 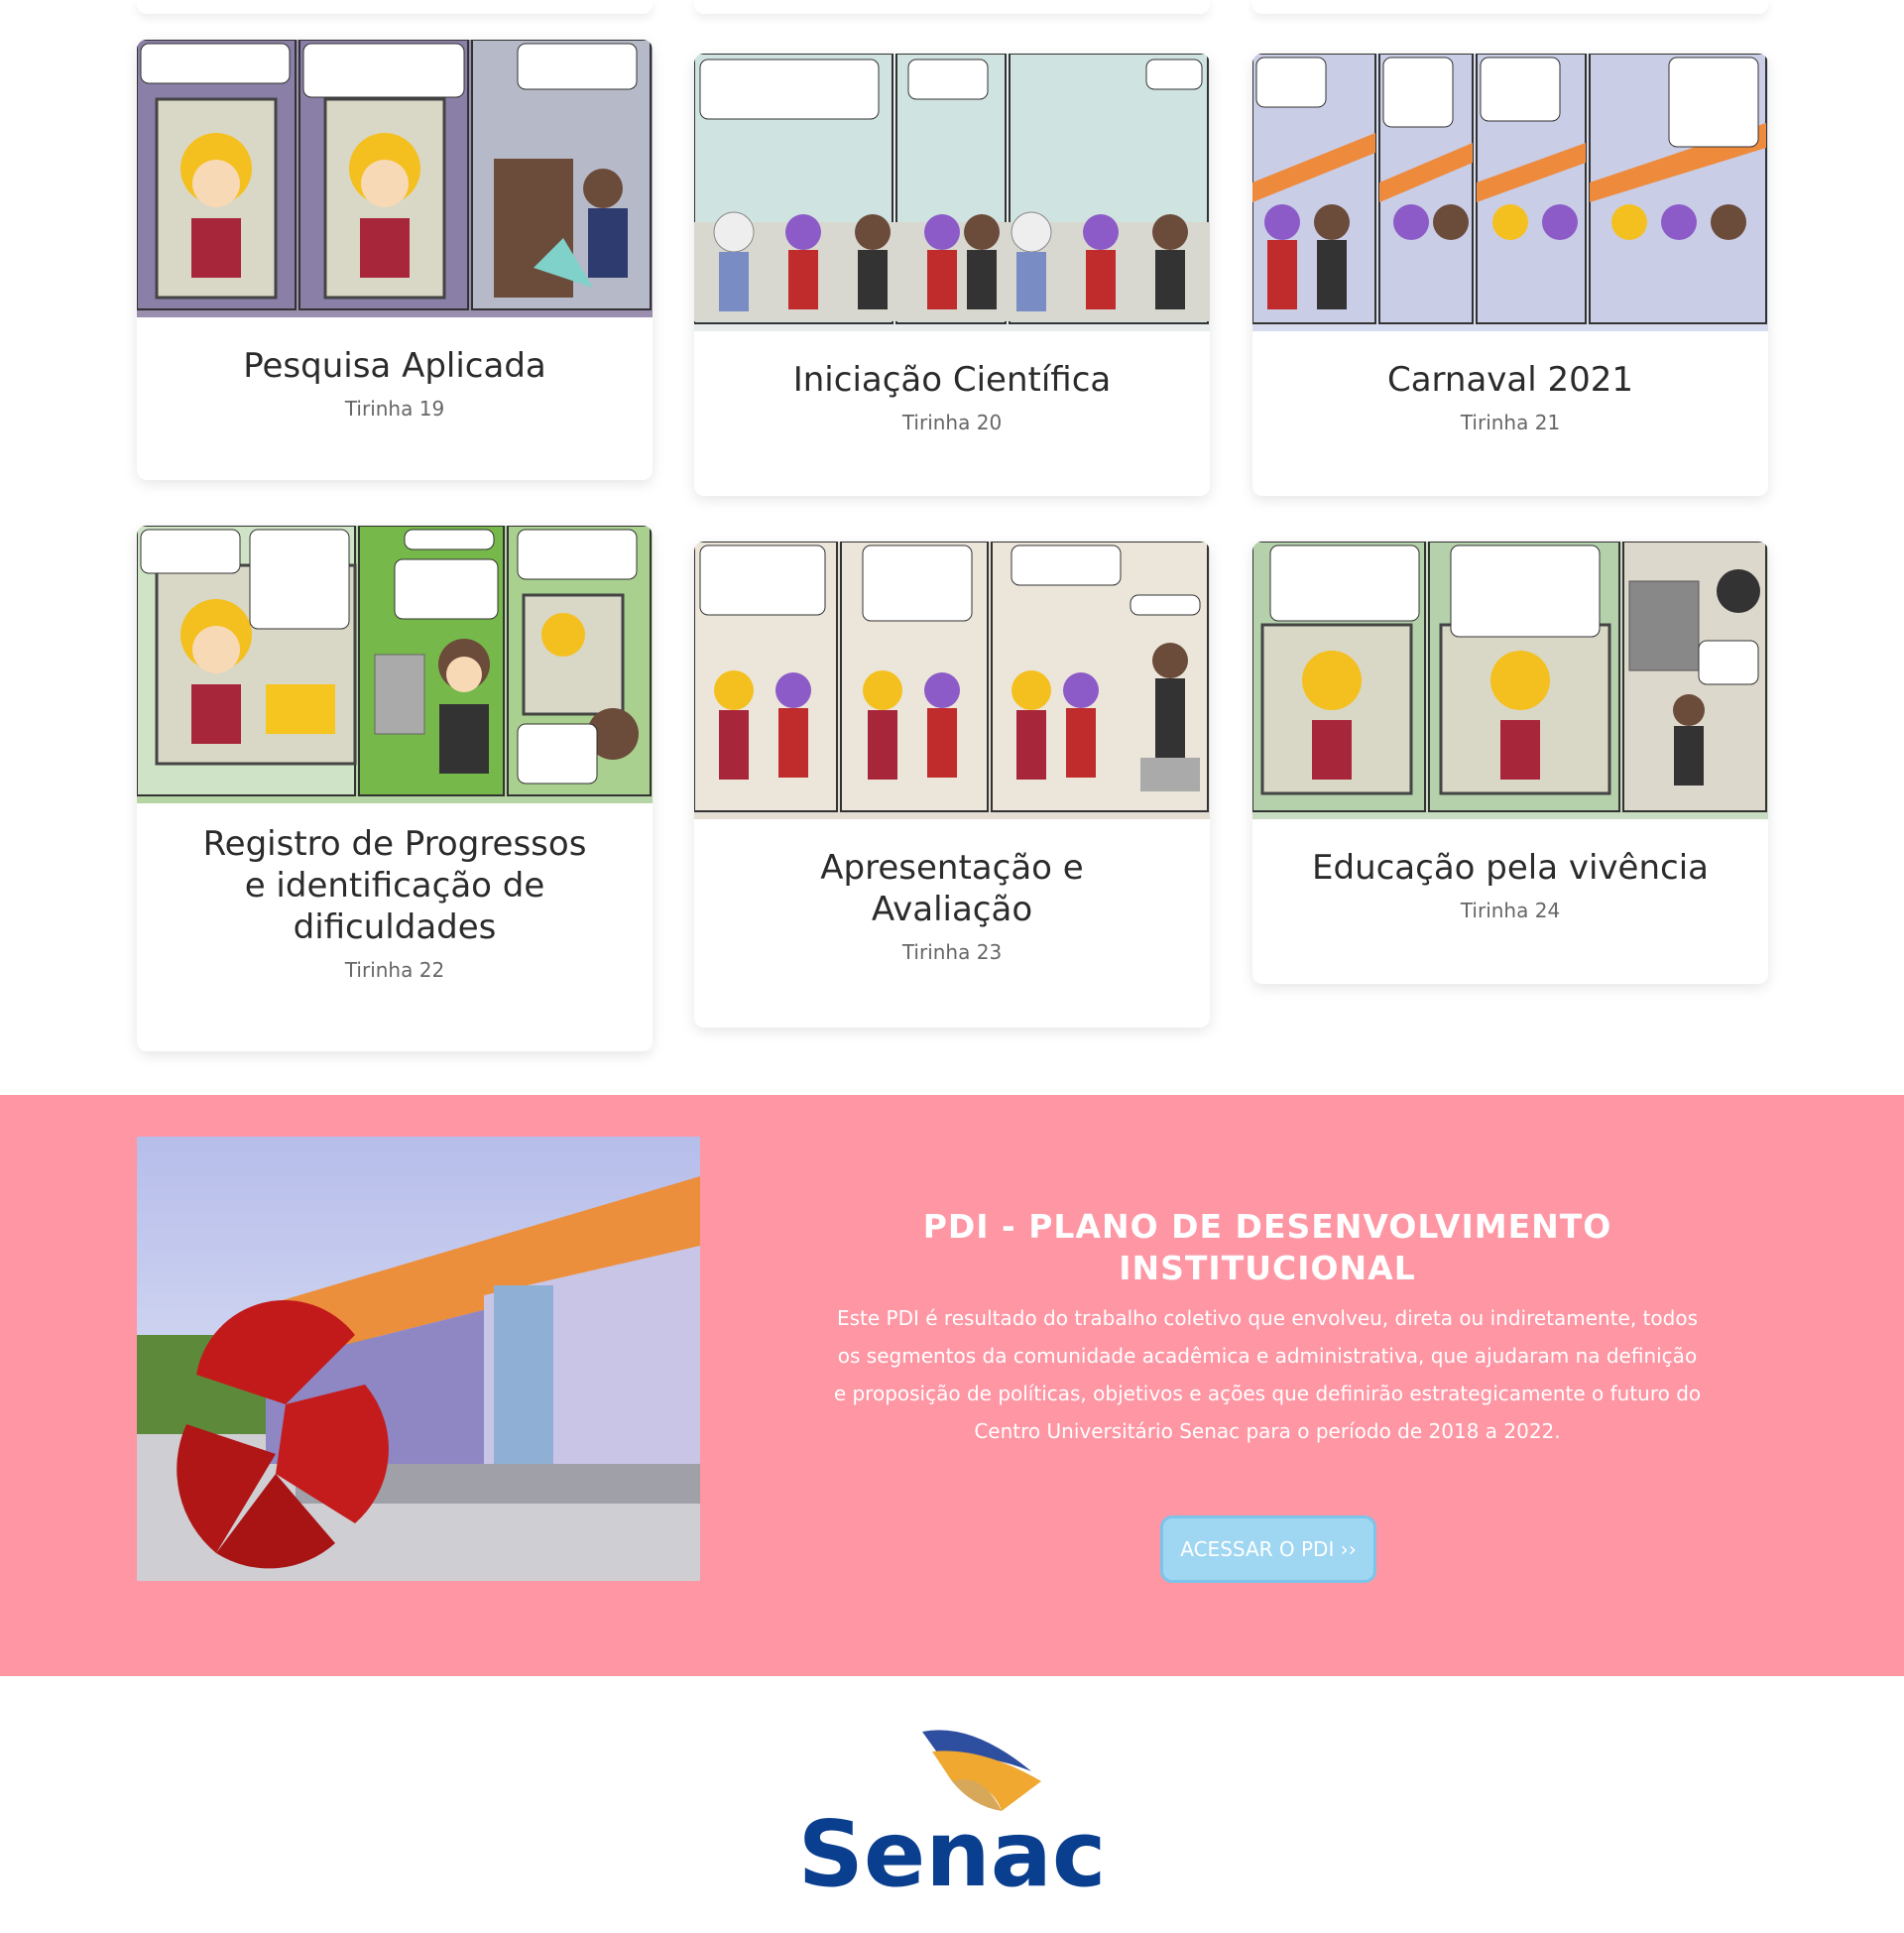 What do you see at coordinates (394, 409) in the screenshot?
I see `card-subtitle: Tirinha 19` at bounding box center [394, 409].